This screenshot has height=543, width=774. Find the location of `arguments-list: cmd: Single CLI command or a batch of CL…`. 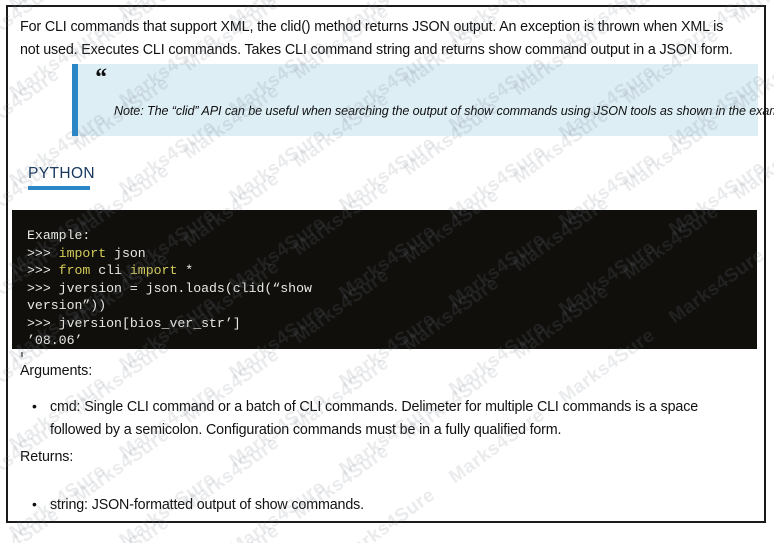

arguments-list: cmd: Single CLI command or a batch of CL… is located at coordinates (375, 418).